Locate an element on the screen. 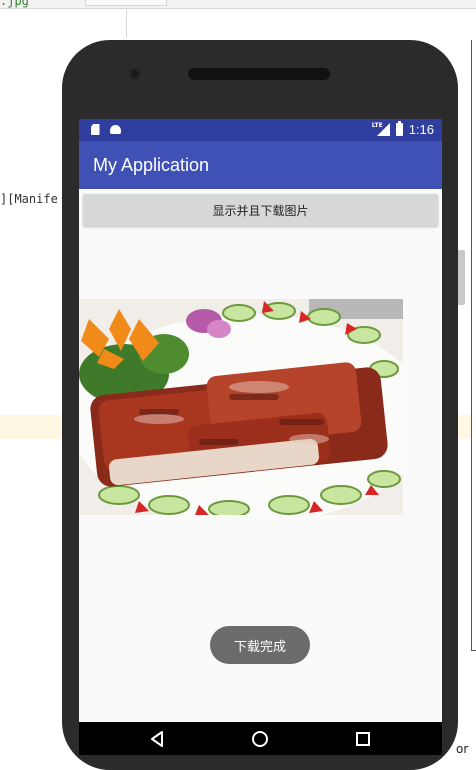 The width and height of the screenshot is (476, 770). recents-icon is located at coordinates (363, 739).